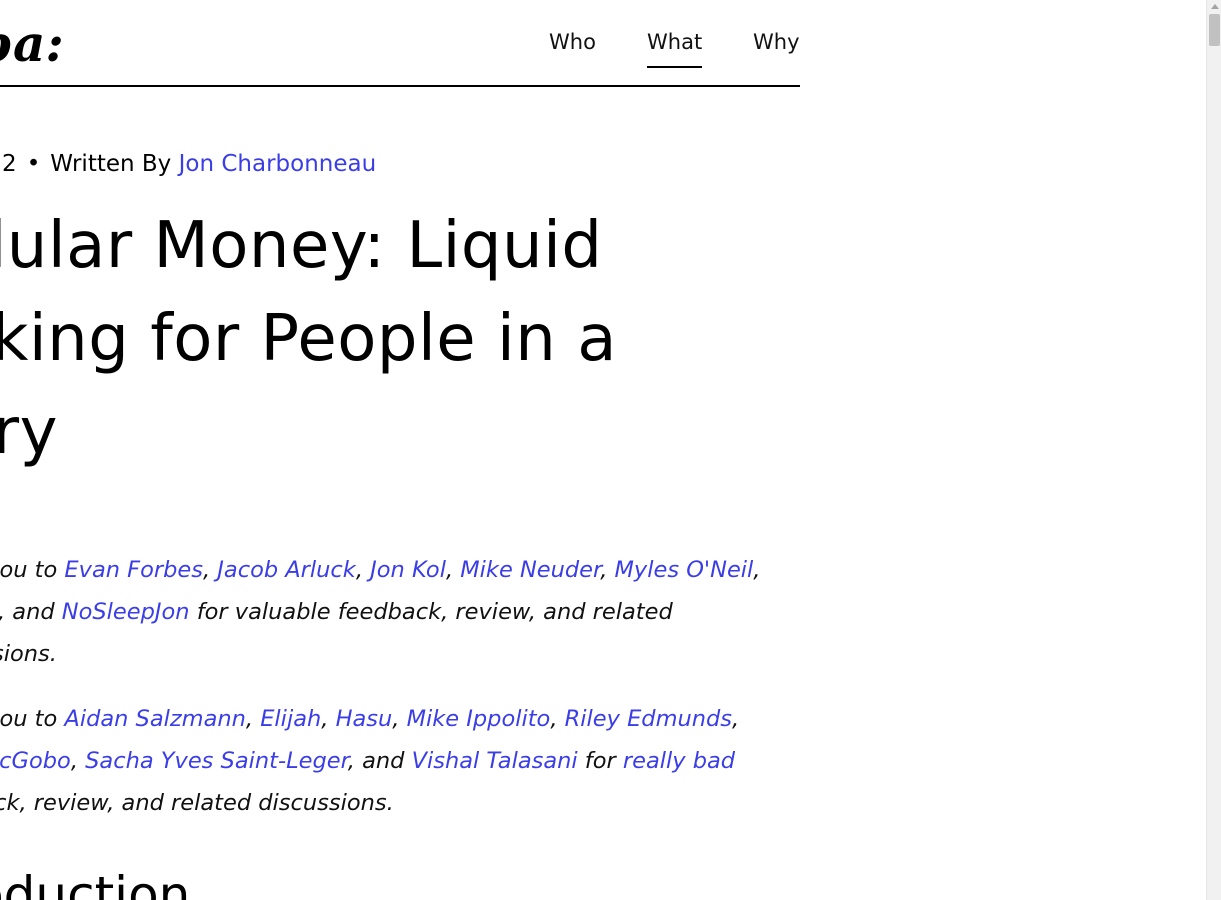  I want to click on site-logo: ba:, so click(32, 44).